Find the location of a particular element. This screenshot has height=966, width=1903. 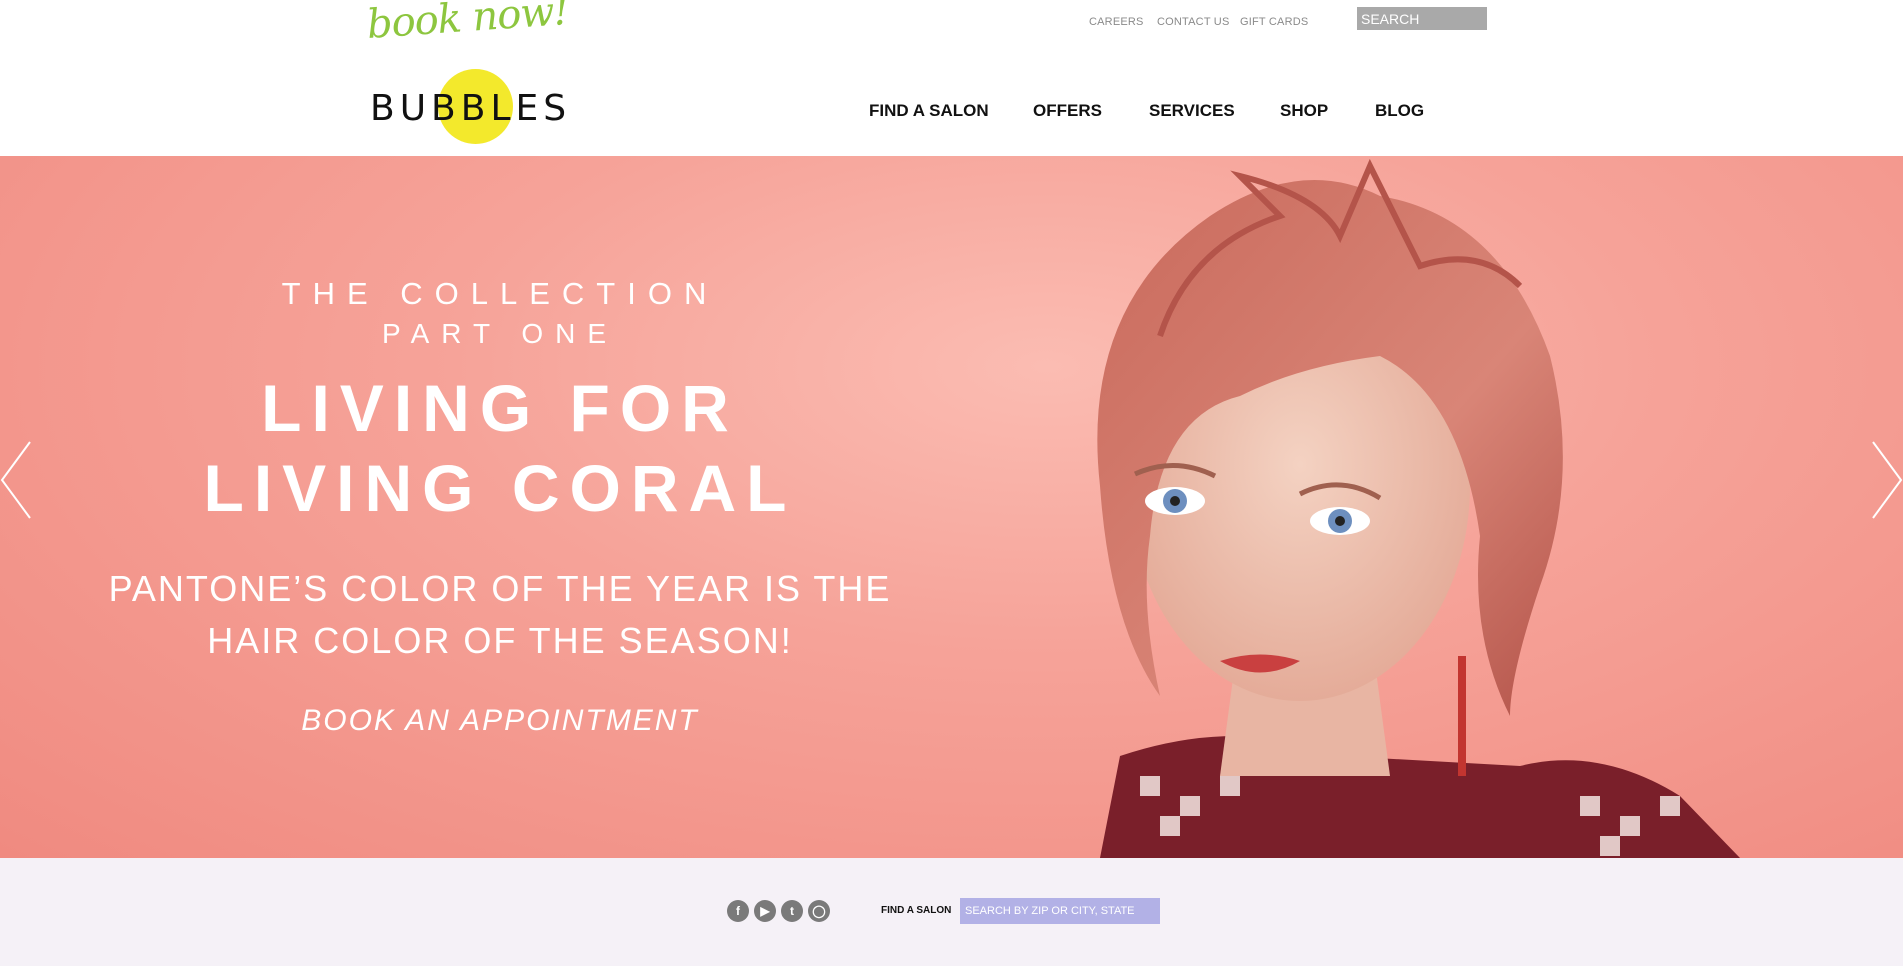

bubbles-logo: BUBBLES is located at coordinates (490, 106).